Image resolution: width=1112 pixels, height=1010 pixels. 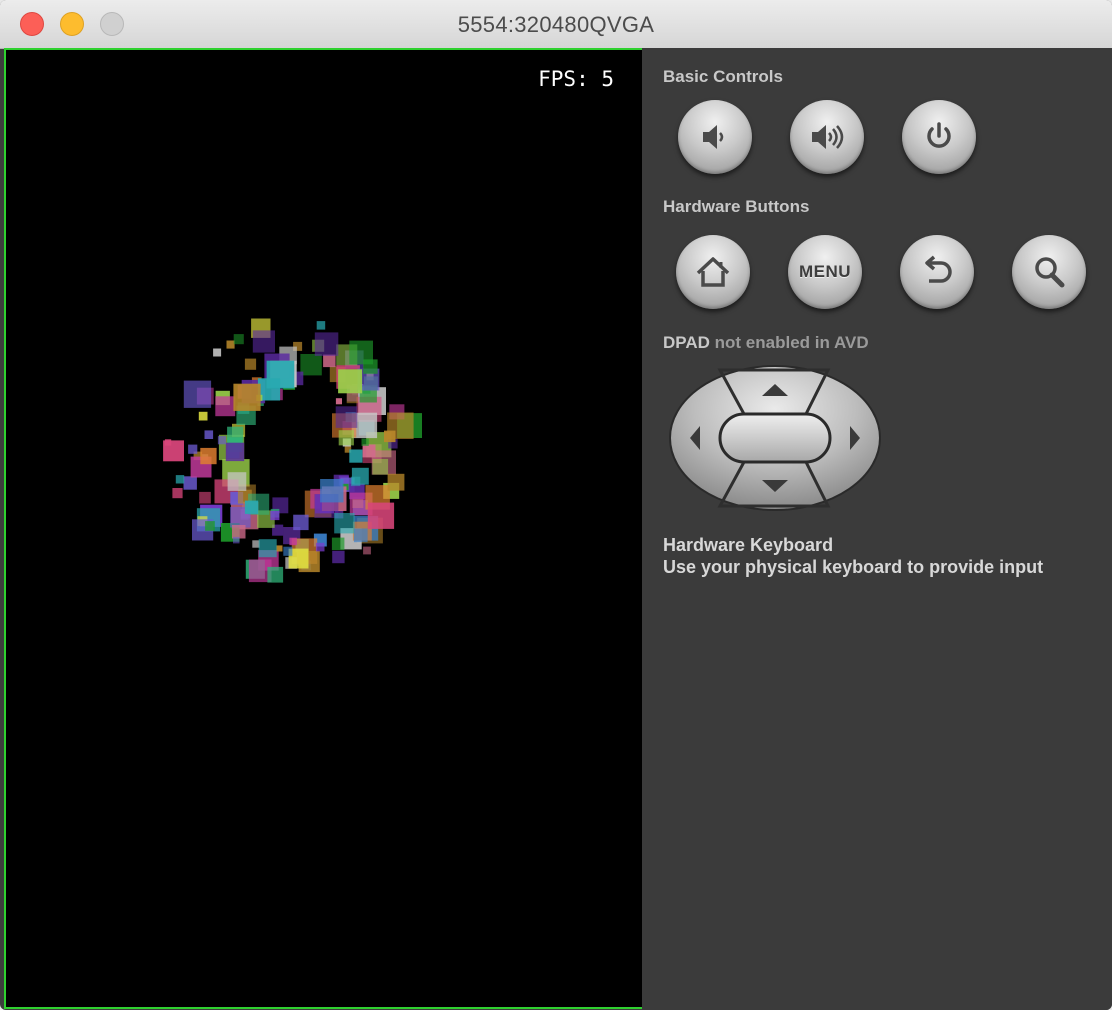 What do you see at coordinates (576, 79) in the screenshot?
I see `fps-counter: FPS: 5` at bounding box center [576, 79].